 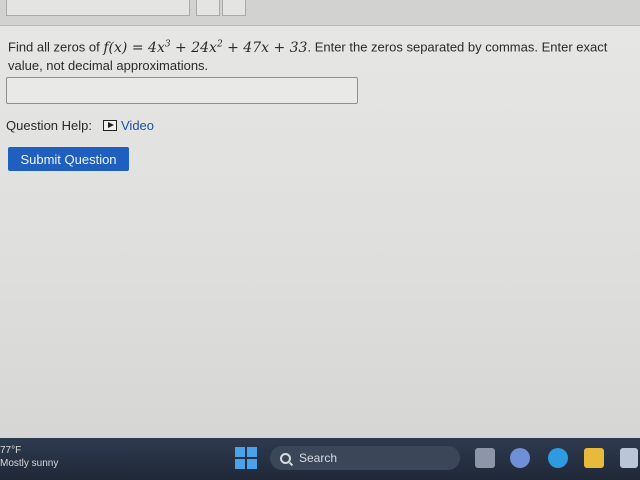 I want to click on task-view-icon, so click(x=485, y=458).